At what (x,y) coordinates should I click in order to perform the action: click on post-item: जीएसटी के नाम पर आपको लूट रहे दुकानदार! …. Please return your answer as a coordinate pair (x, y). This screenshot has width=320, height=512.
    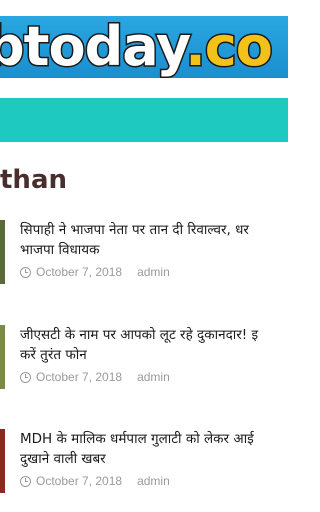
    Looking at the image, I should click on (144, 363).